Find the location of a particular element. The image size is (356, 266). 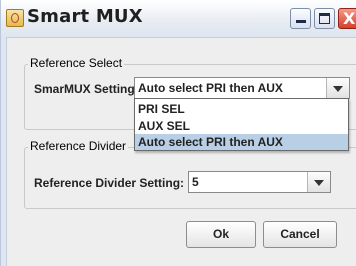

maximize-button is located at coordinates (324, 18).